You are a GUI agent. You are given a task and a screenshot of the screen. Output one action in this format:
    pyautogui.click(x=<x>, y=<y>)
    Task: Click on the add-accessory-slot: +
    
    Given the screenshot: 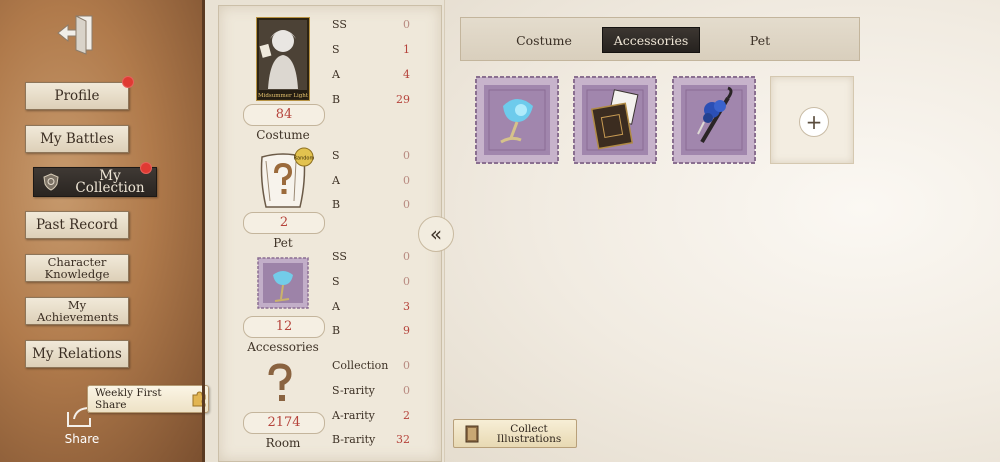 What is the action you would take?
    pyautogui.click(x=812, y=120)
    